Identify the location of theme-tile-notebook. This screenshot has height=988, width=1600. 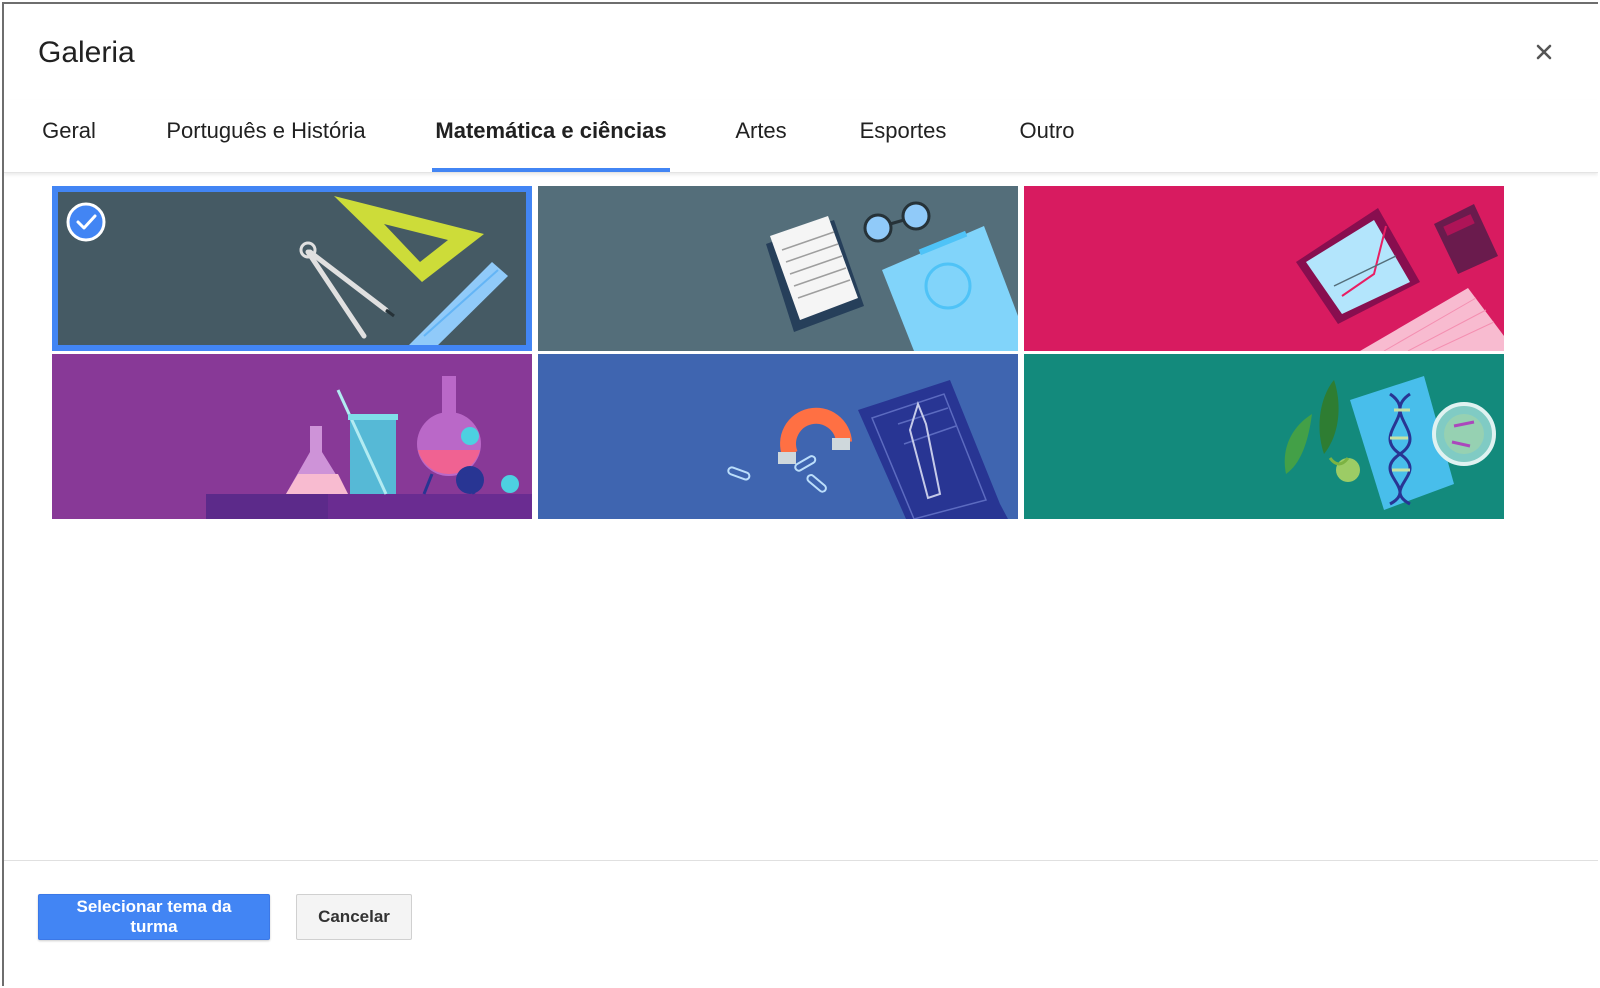
(778, 268).